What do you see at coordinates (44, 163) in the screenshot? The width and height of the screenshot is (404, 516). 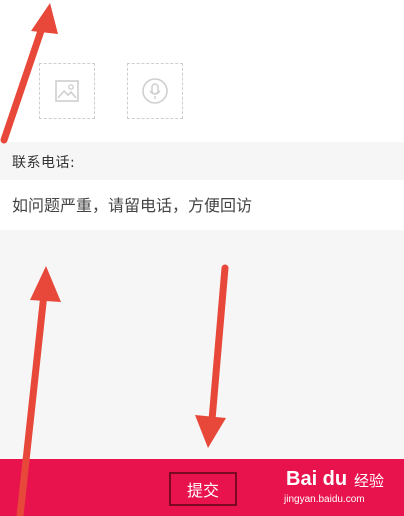 I see `phone-label: 联系电话:` at bounding box center [44, 163].